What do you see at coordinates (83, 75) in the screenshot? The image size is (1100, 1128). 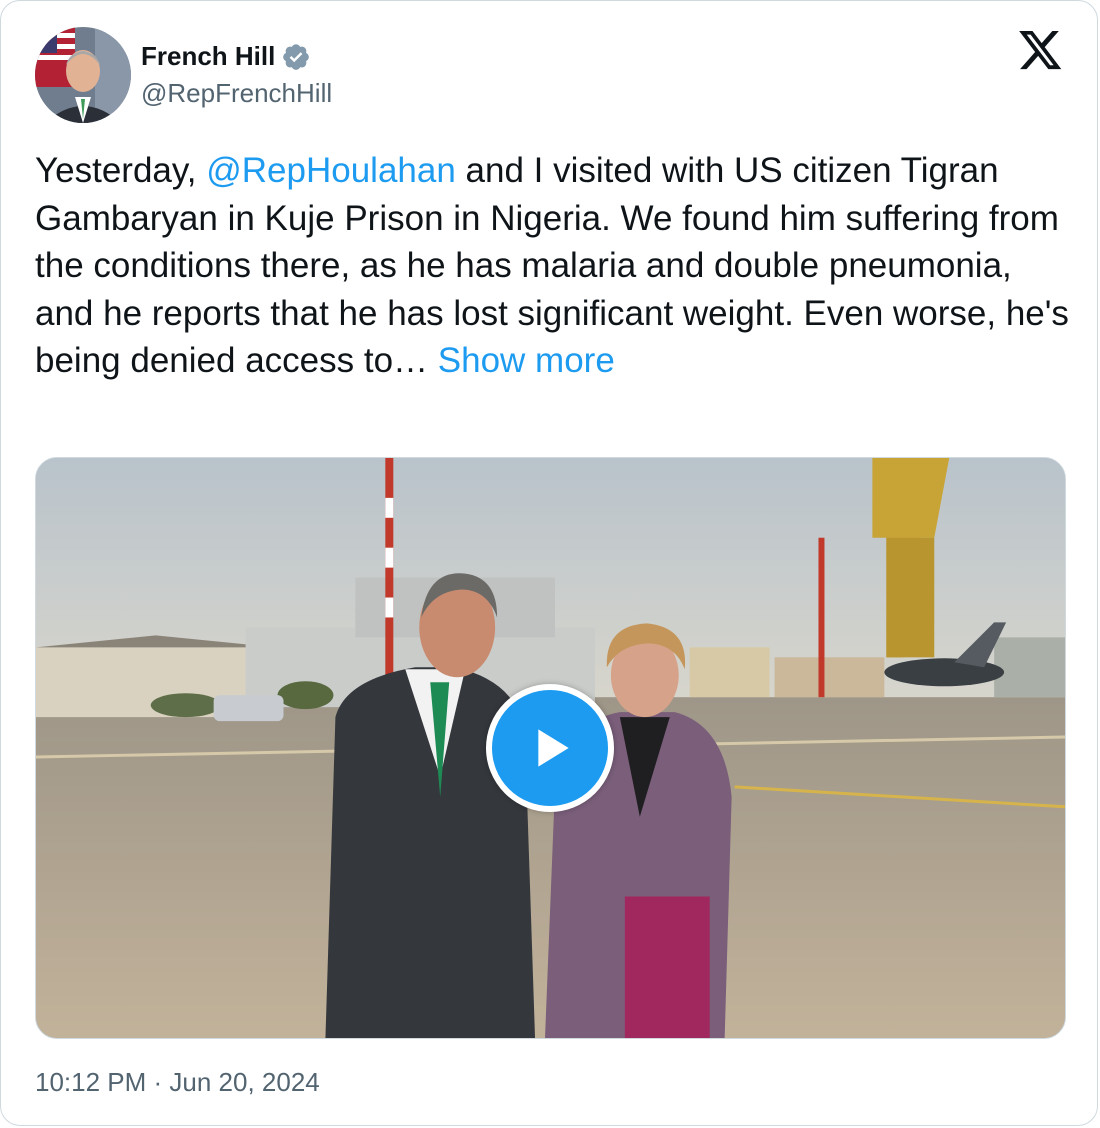 I see `avatar` at bounding box center [83, 75].